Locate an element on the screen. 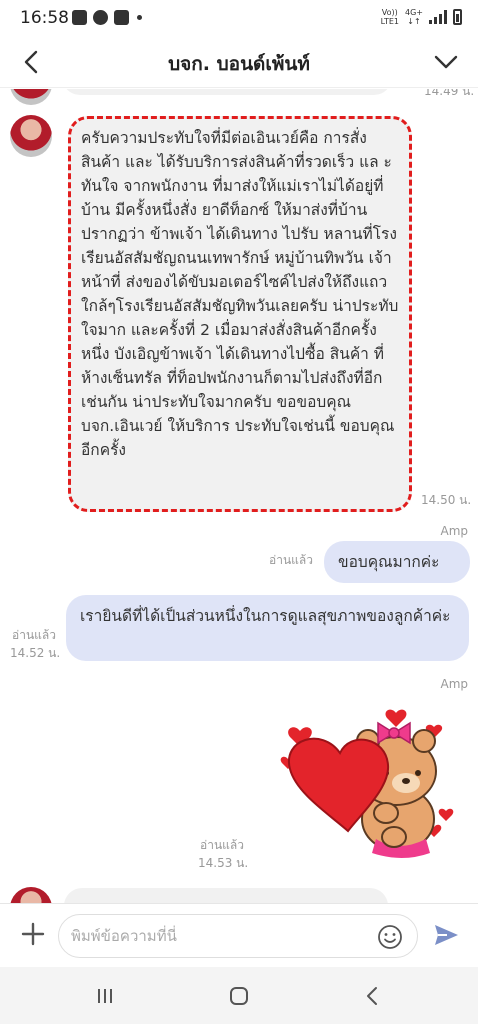 The height and width of the screenshot is (1024, 478). send-button is located at coordinates (446, 935).